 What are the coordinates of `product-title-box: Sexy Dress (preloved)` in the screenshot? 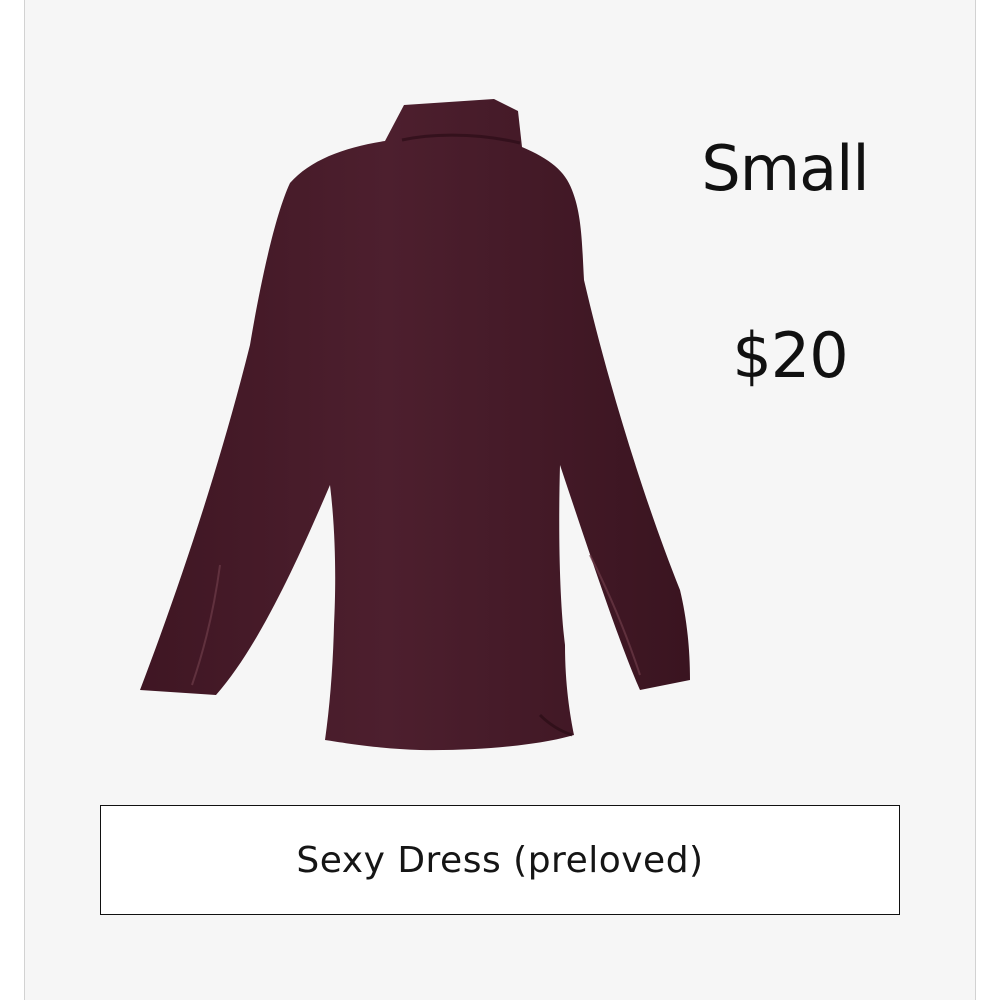 It's located at (500, 860).